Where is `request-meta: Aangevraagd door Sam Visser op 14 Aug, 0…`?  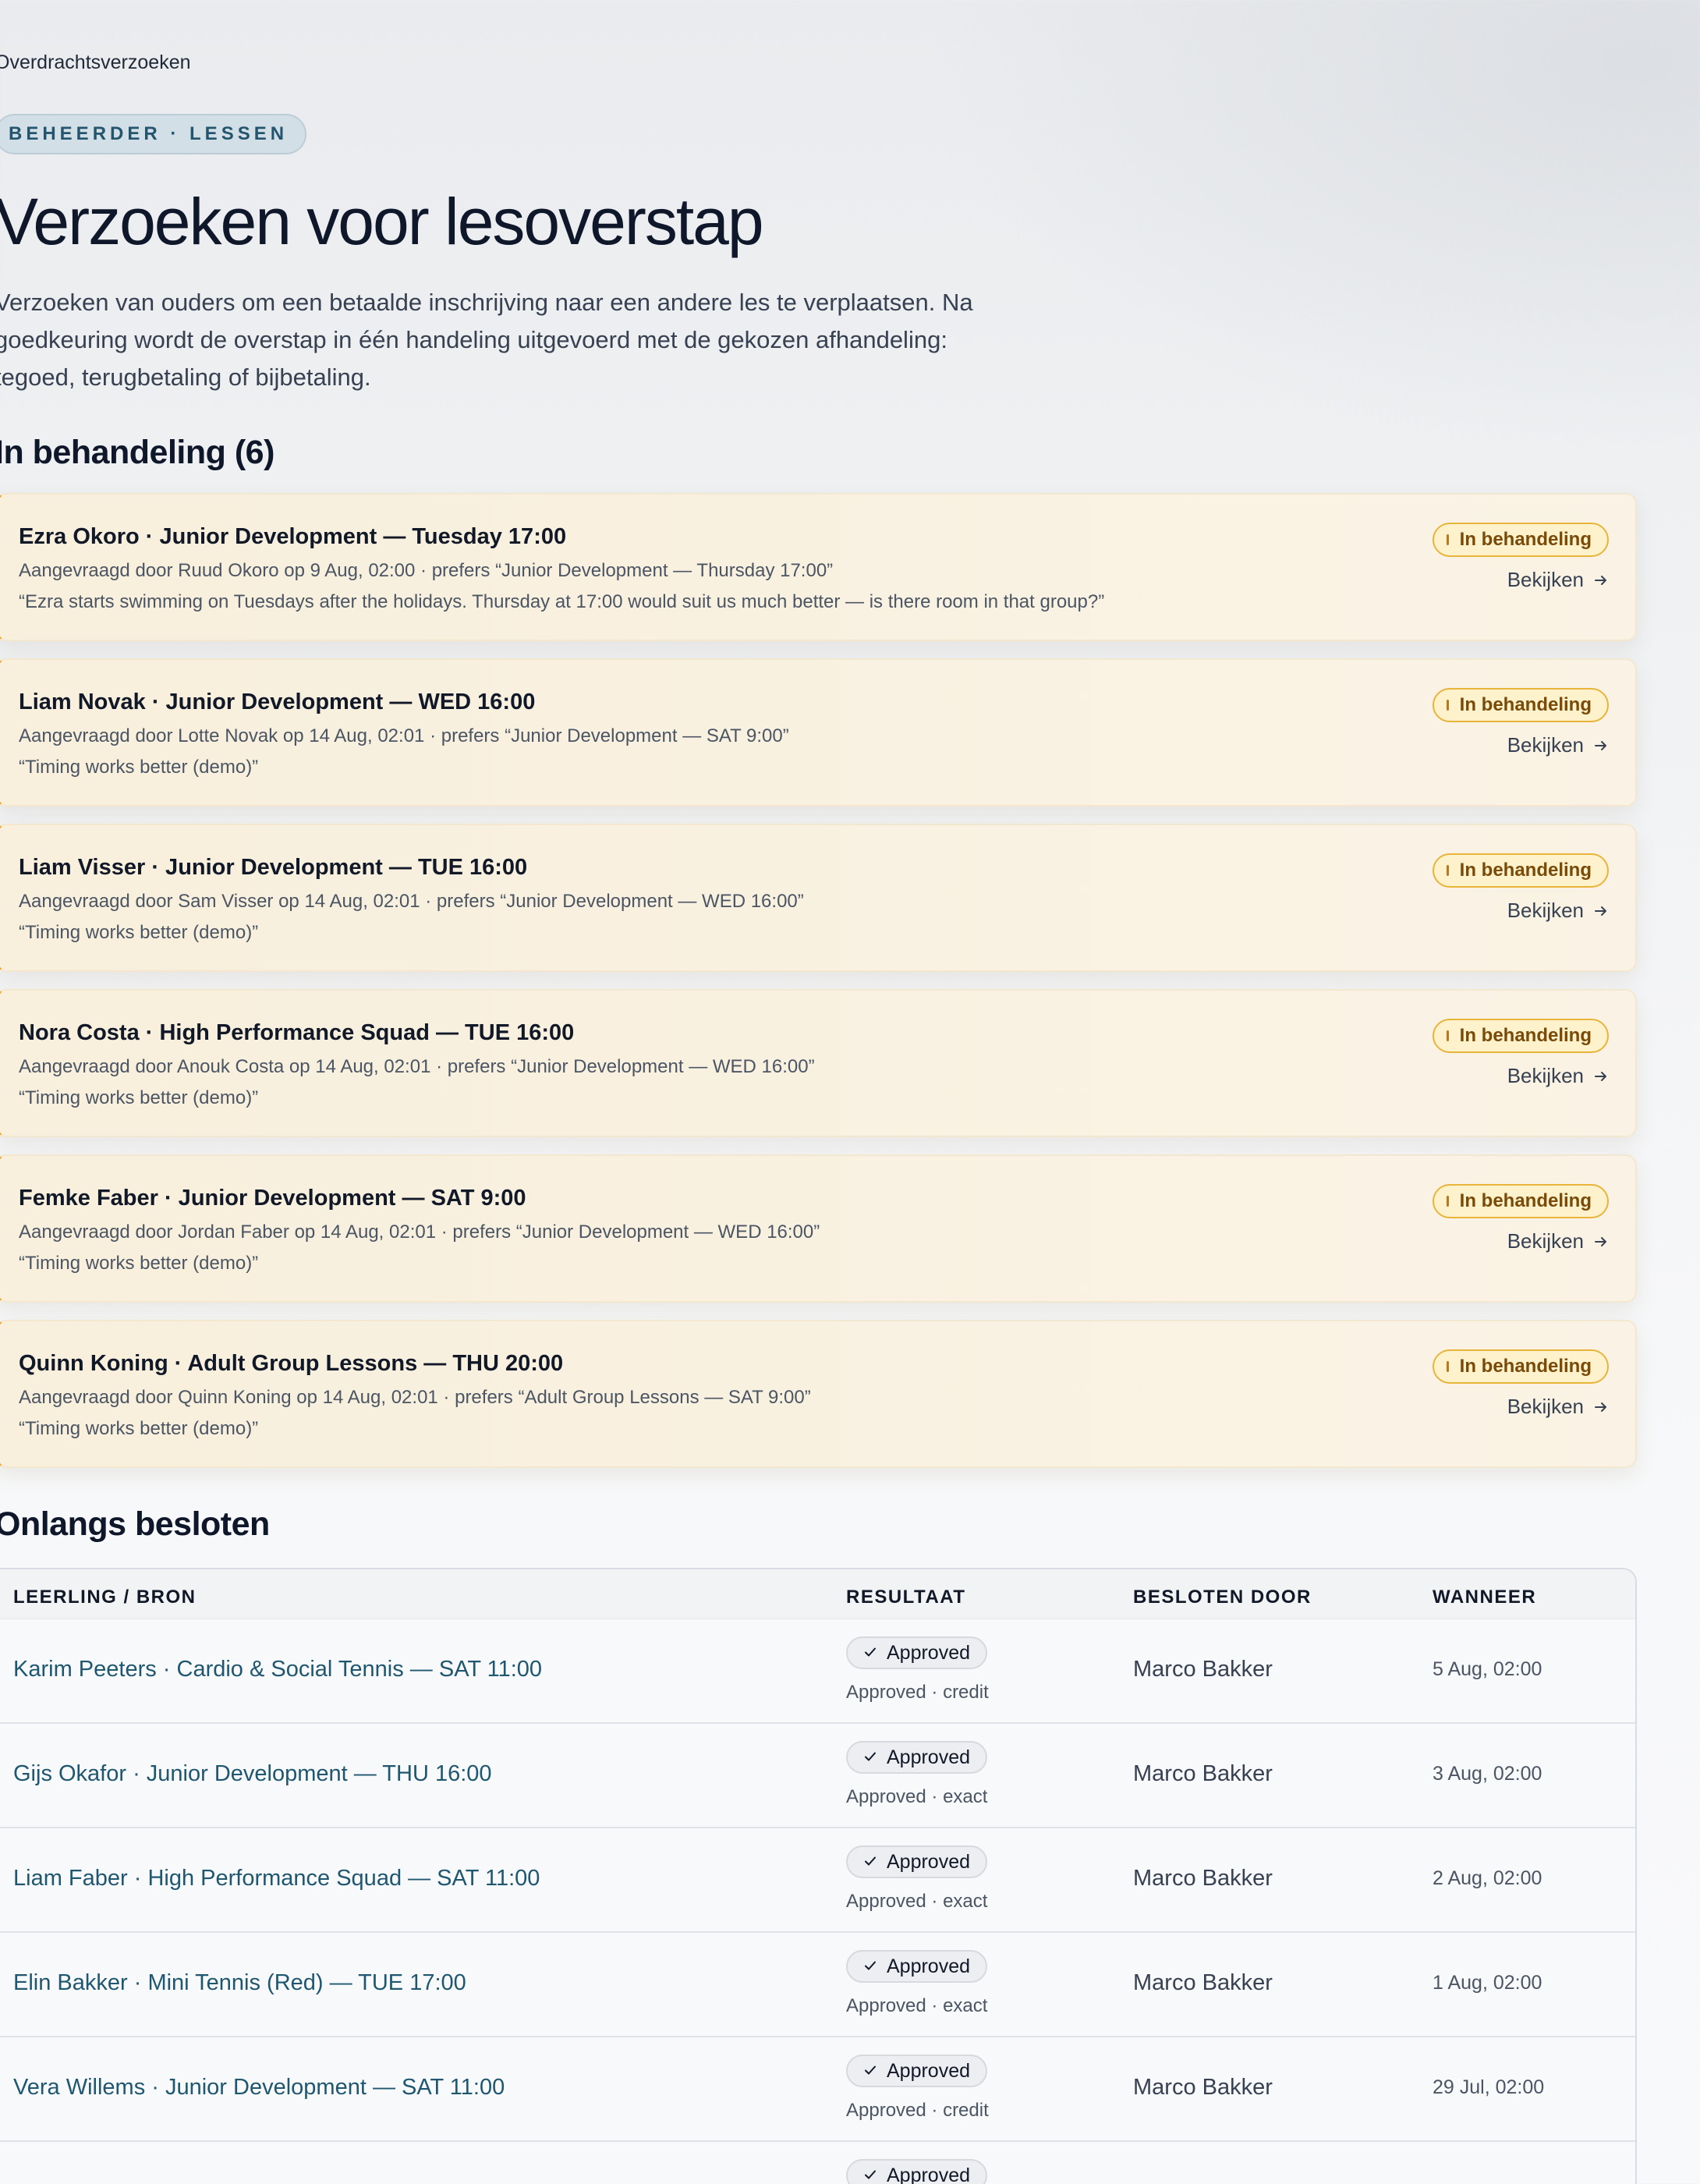
request-meta: Aangevraagd door Sam Visser op 14 Aug, 0… is located at coordinates (412, 902).